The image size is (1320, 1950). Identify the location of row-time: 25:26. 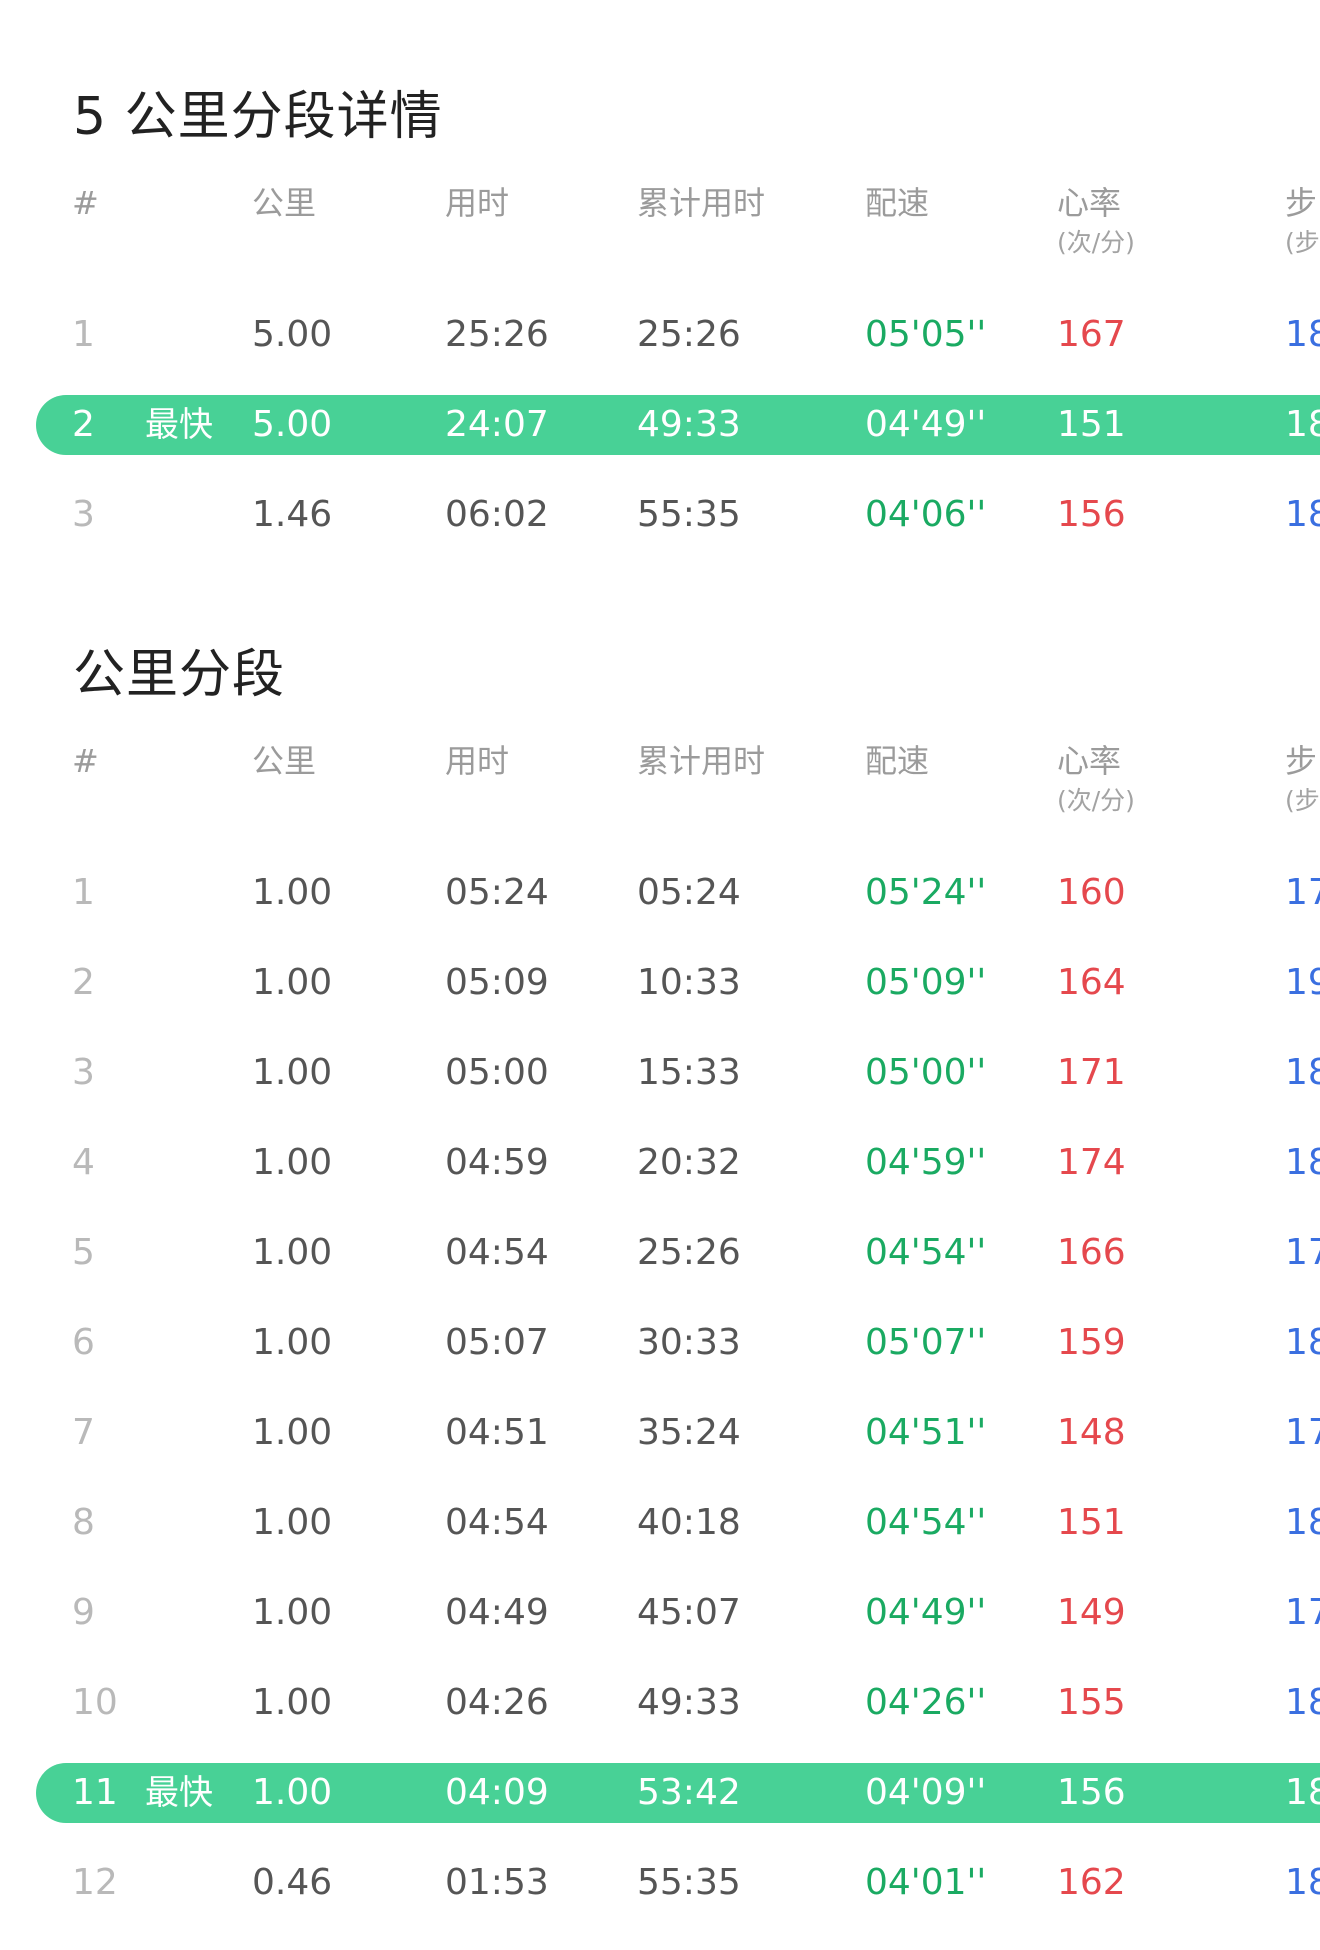
(497, 334).